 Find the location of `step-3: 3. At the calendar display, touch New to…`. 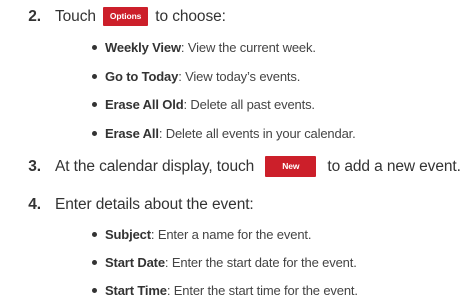

step-3: 3. At the calendar display, touch New to… is located at coordinates (230, 166).